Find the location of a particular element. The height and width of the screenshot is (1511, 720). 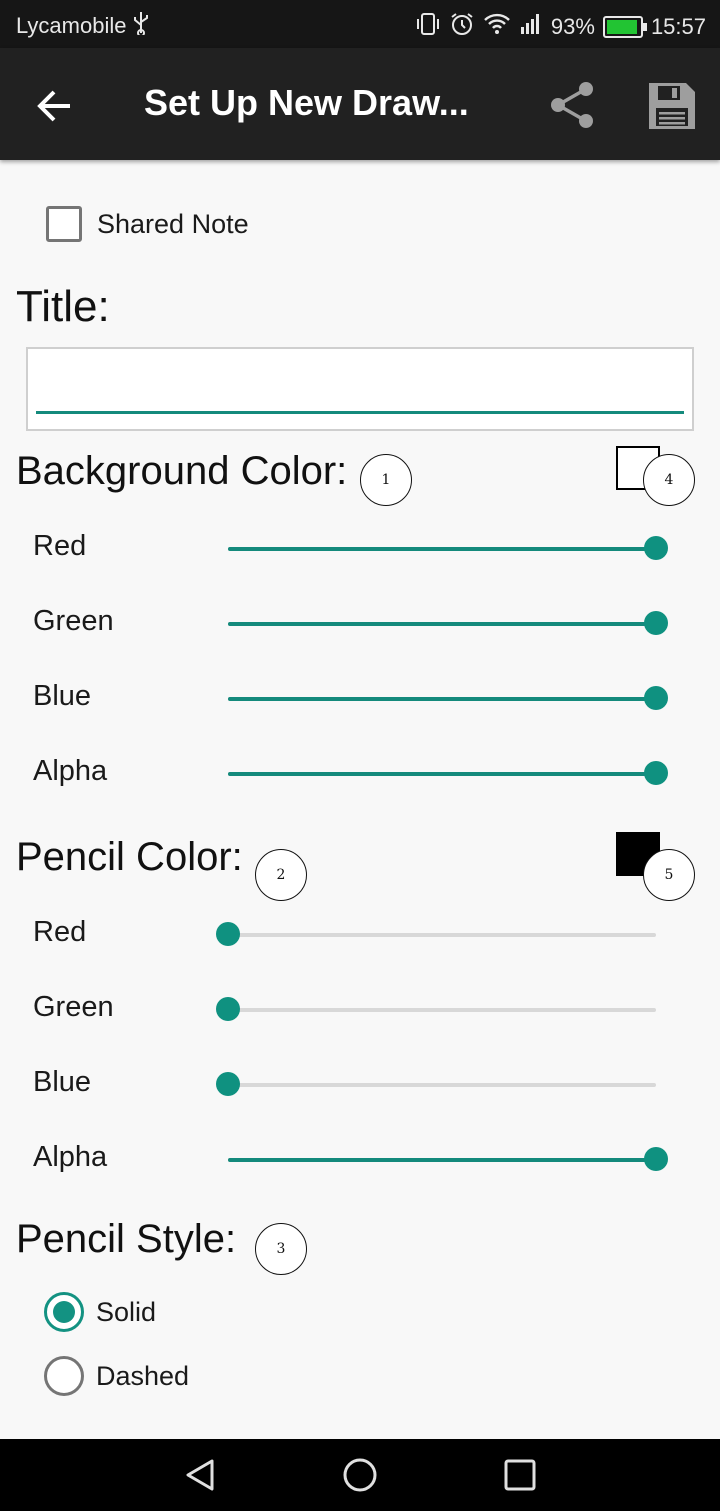

shared-note-row: Shared Note is located at coordinates (147, 224).